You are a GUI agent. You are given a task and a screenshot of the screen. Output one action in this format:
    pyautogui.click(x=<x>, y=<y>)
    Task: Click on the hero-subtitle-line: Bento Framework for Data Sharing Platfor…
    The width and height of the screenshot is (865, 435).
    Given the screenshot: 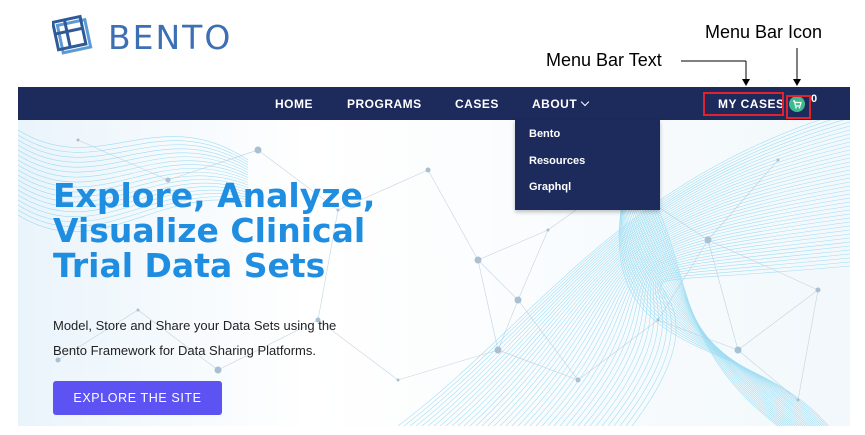 What is the action you would take?
    pyautogui.click(x=184, y=350)
    